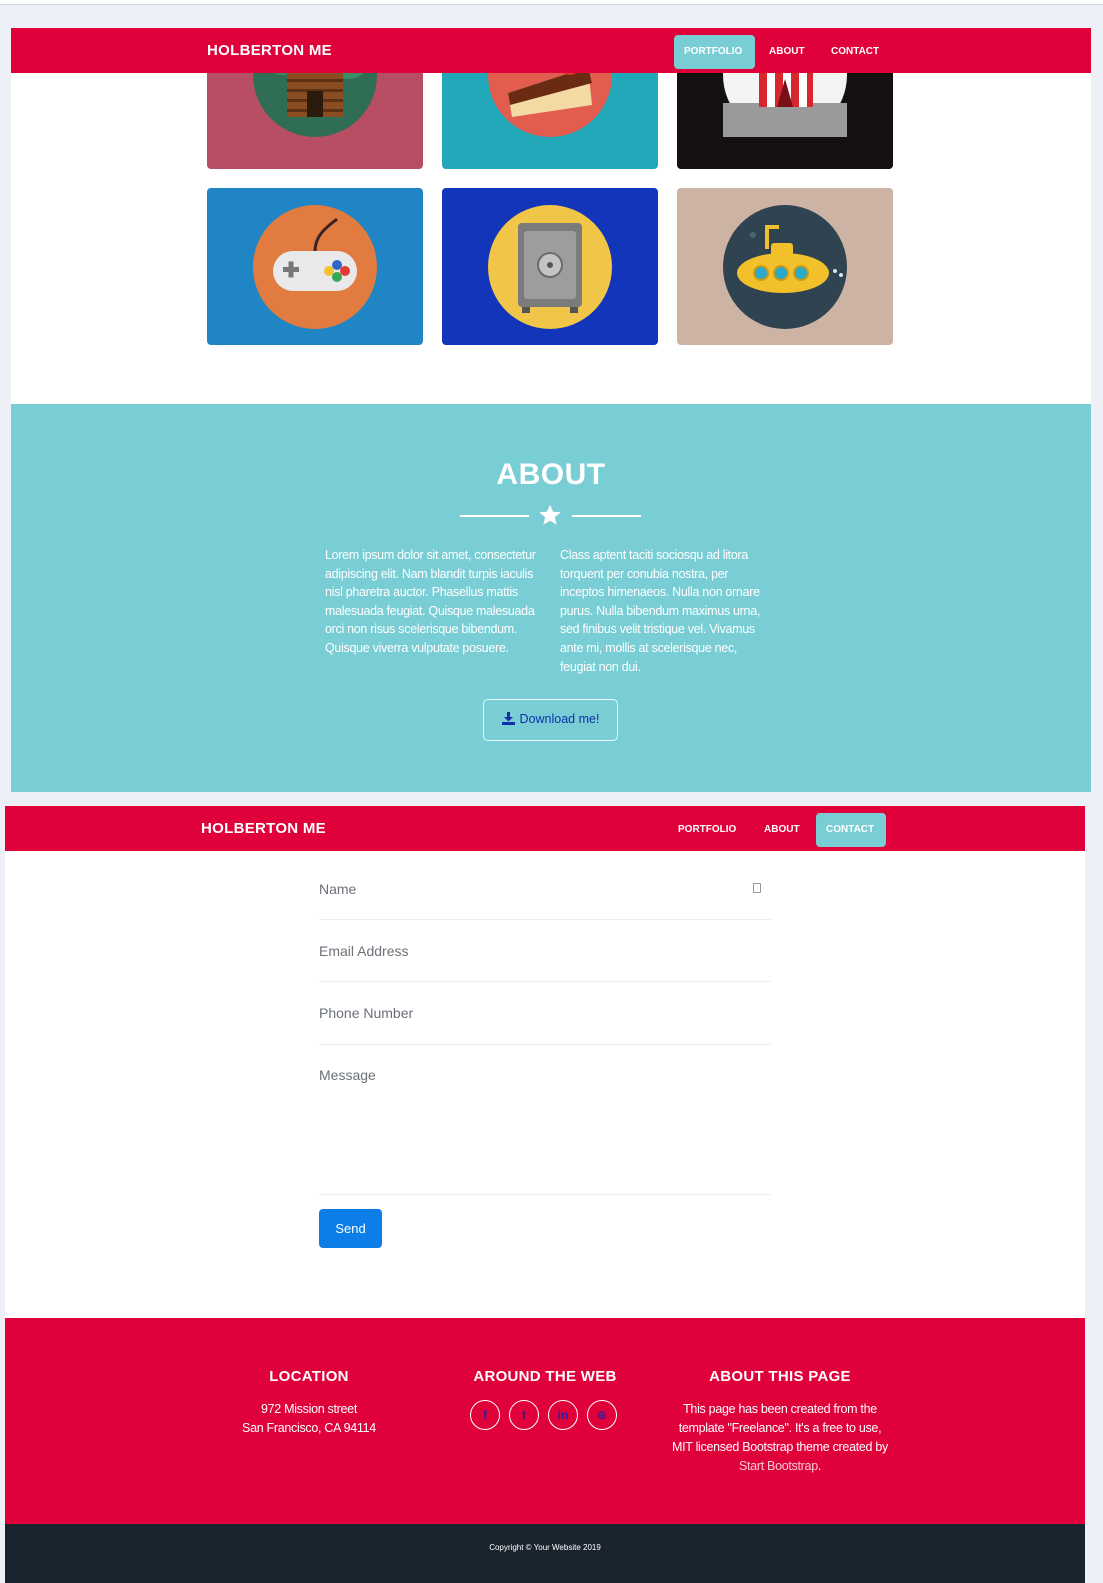 The height and width of the screenshot is (1583, 1103). I want to click on download-label: Download me!, so click(559, 719).